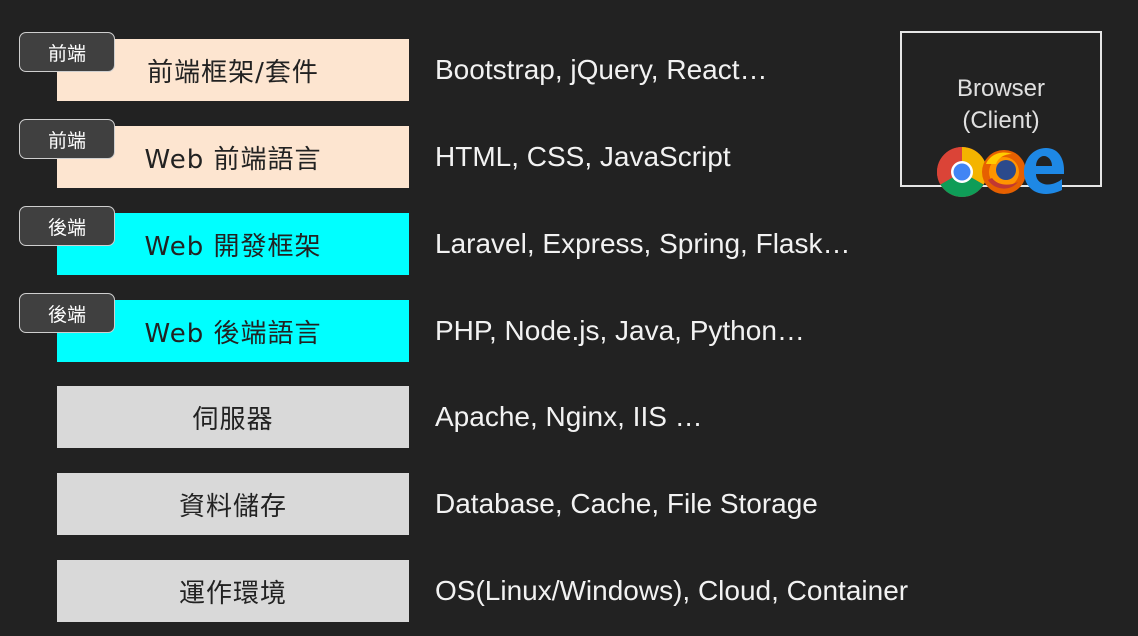 This screenshot has height=636, width=1138. I want to click on edge-icon, so click(1044, 171).